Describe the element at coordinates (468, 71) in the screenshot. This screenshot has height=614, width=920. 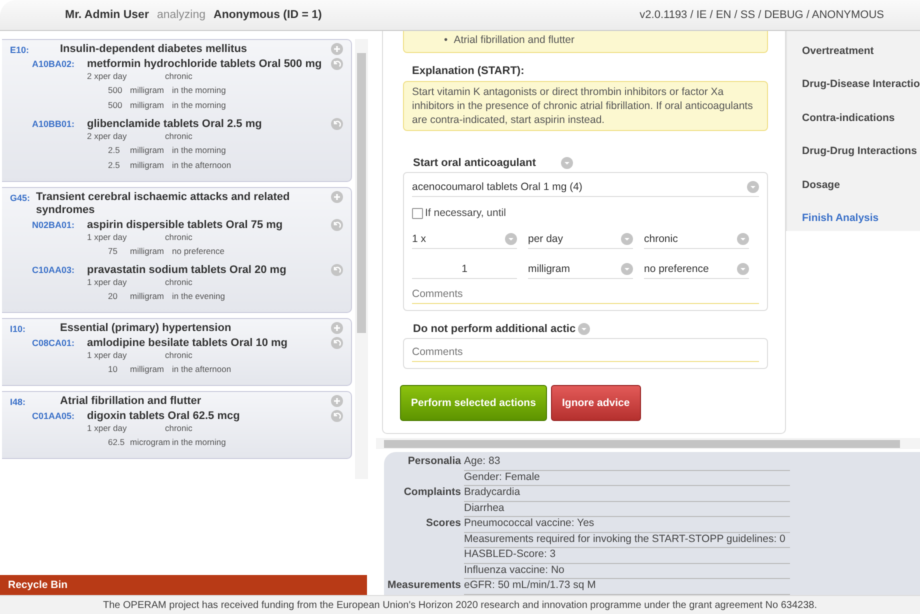
I see `section-title: Explanation (START):` at that location.